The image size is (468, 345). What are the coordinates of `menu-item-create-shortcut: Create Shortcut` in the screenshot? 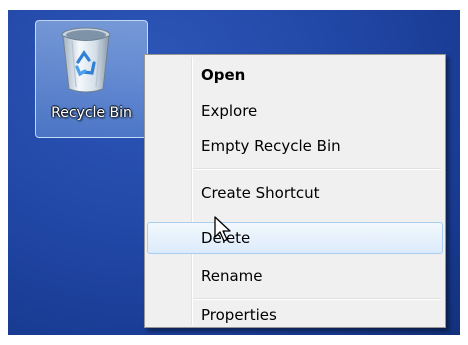 It's located at (295, 193).